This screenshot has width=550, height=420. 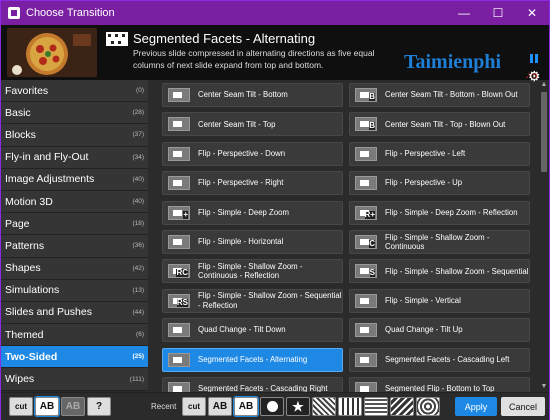 What do you see at coordinates (74, 335) in the screenshot?
I see `sidebar-item-themed: Themed (6)` at bounding box center [74, 335].